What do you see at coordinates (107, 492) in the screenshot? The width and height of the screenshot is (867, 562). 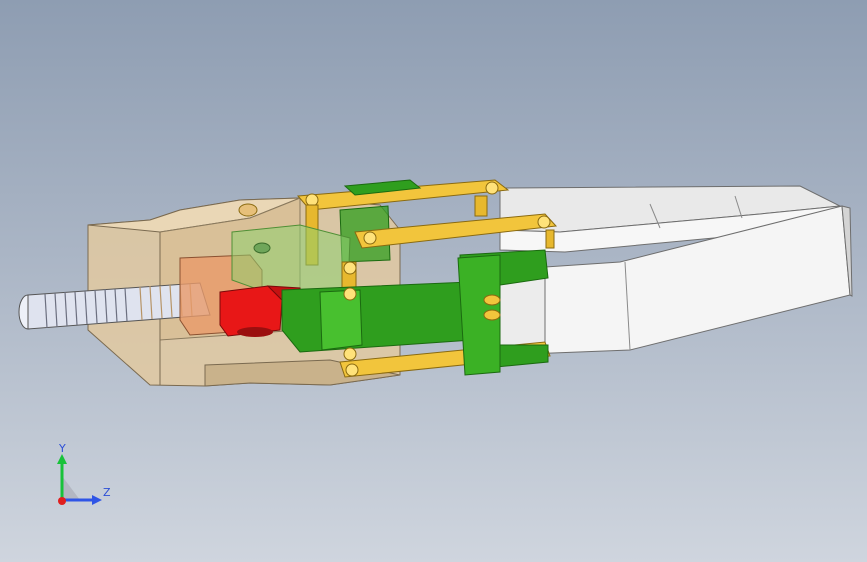 I see `z-axis-label: Z` at bounding box center [107, 492].